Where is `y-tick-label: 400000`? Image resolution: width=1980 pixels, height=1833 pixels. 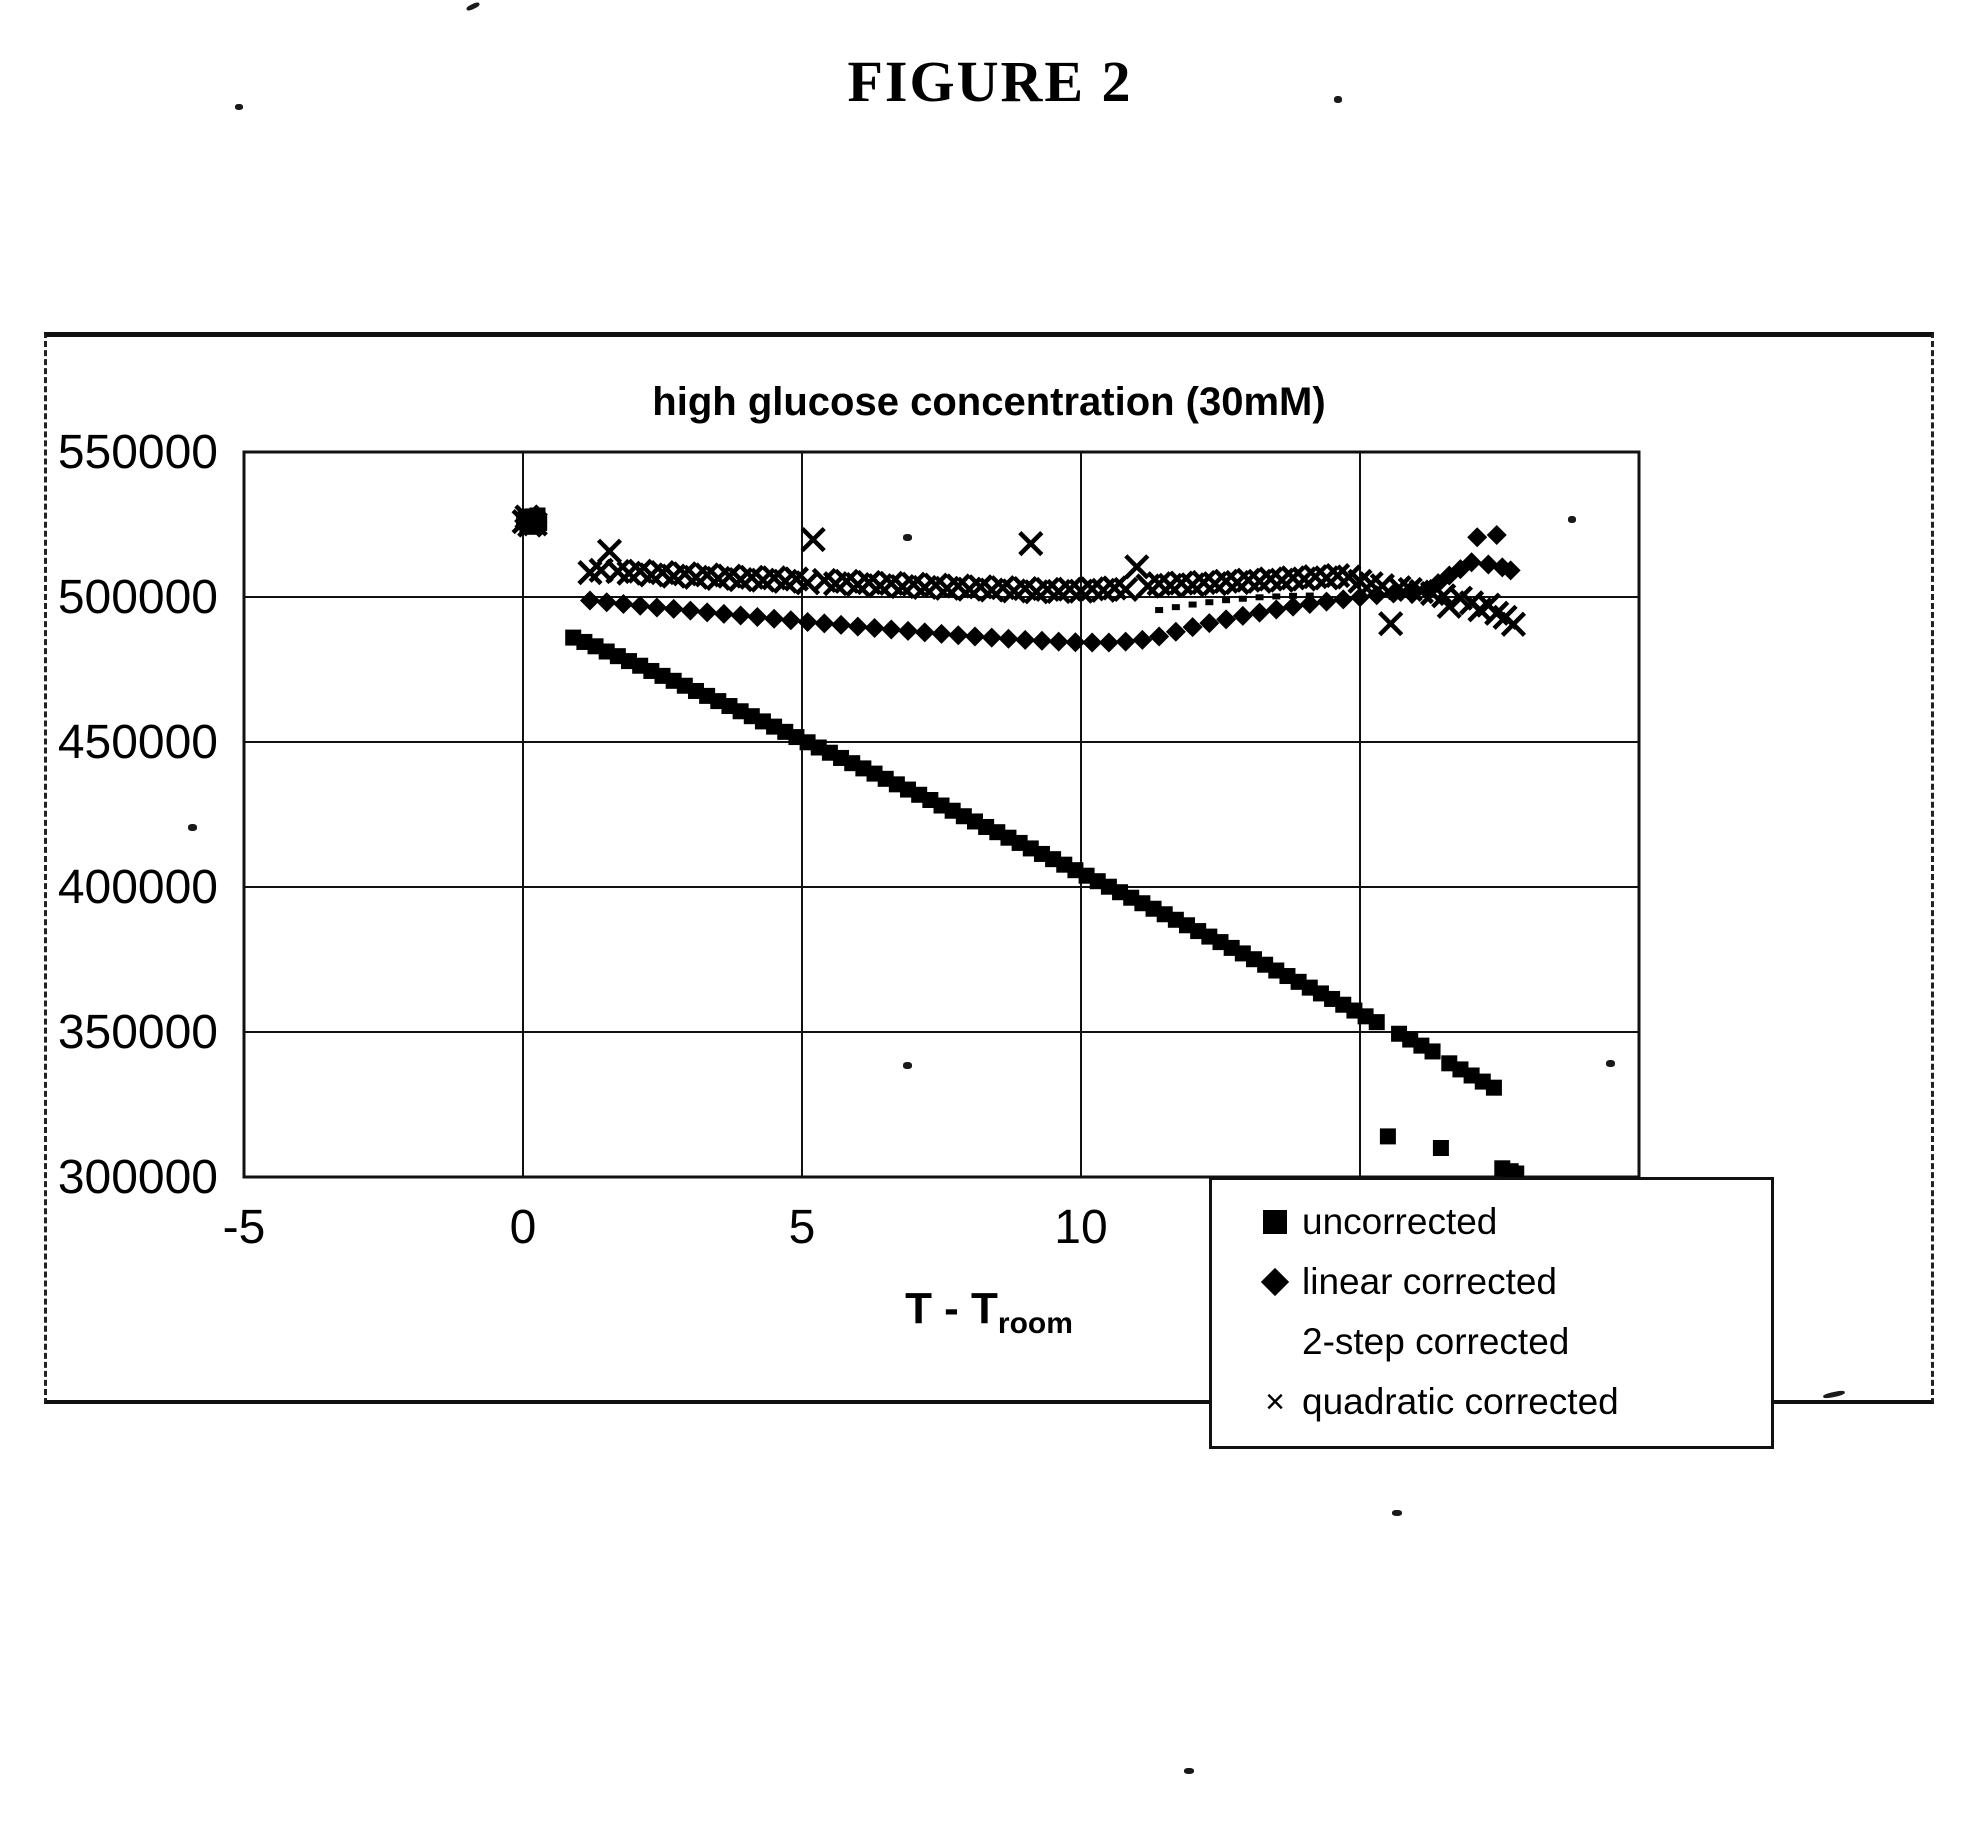
y-tick-label: 400000 is located at coordinates (138, 887).